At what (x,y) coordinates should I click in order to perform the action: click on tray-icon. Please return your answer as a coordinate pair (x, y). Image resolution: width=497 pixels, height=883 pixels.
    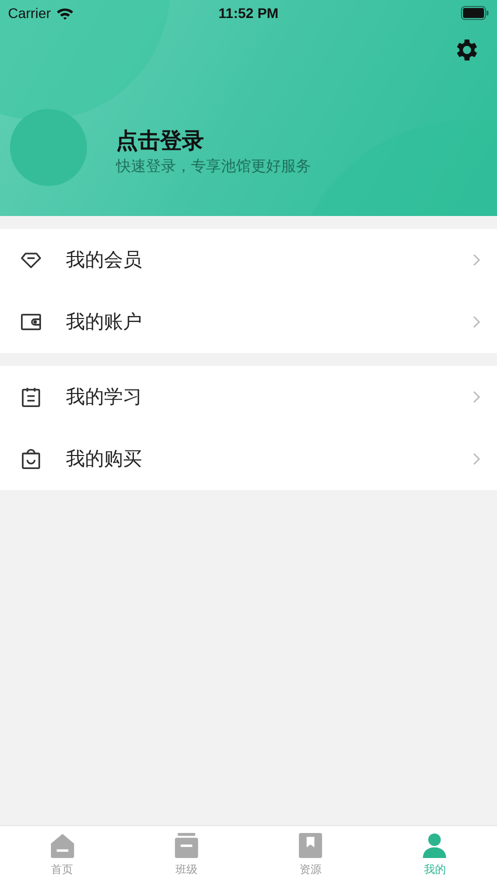
    Looking at the image, I should click on (186, 845).